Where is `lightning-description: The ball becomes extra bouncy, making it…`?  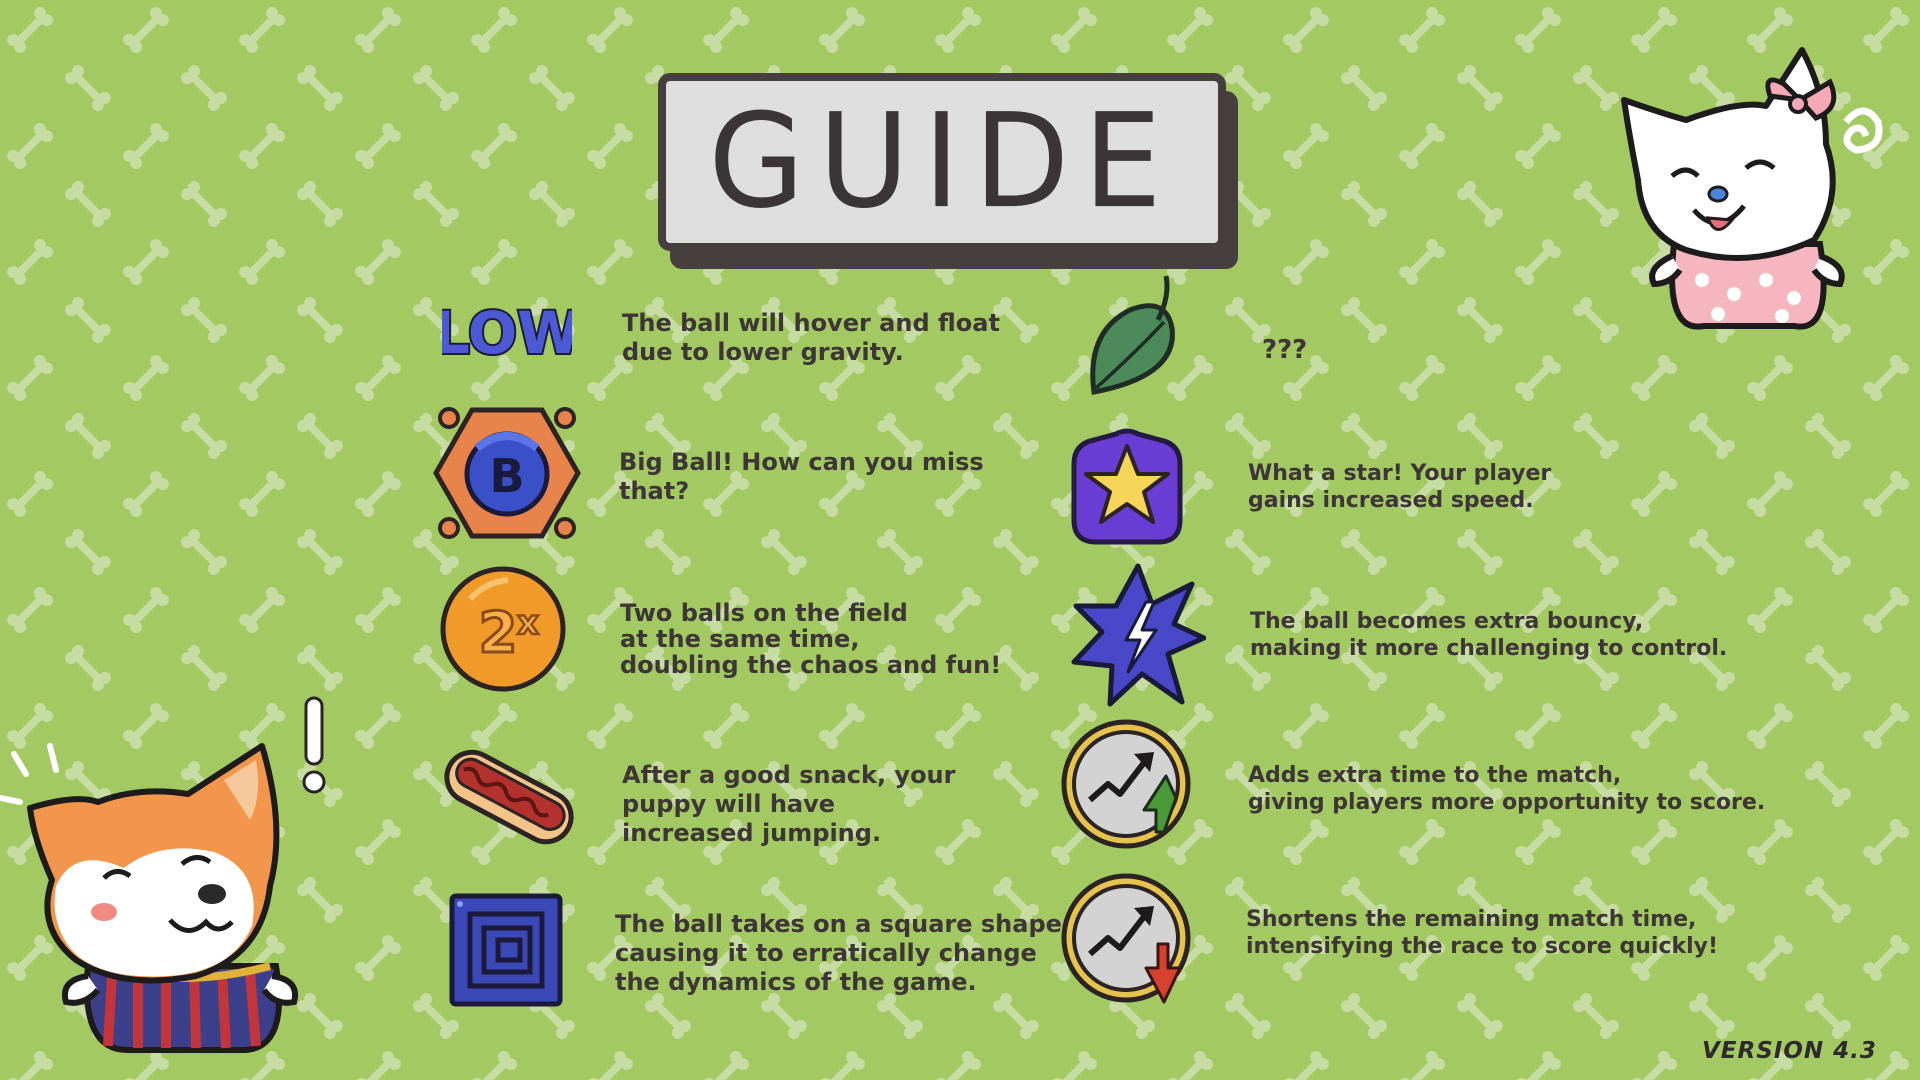
lightning-description: The ball becomes extra bouncy, making it… is located at coordinates (1489, 635).